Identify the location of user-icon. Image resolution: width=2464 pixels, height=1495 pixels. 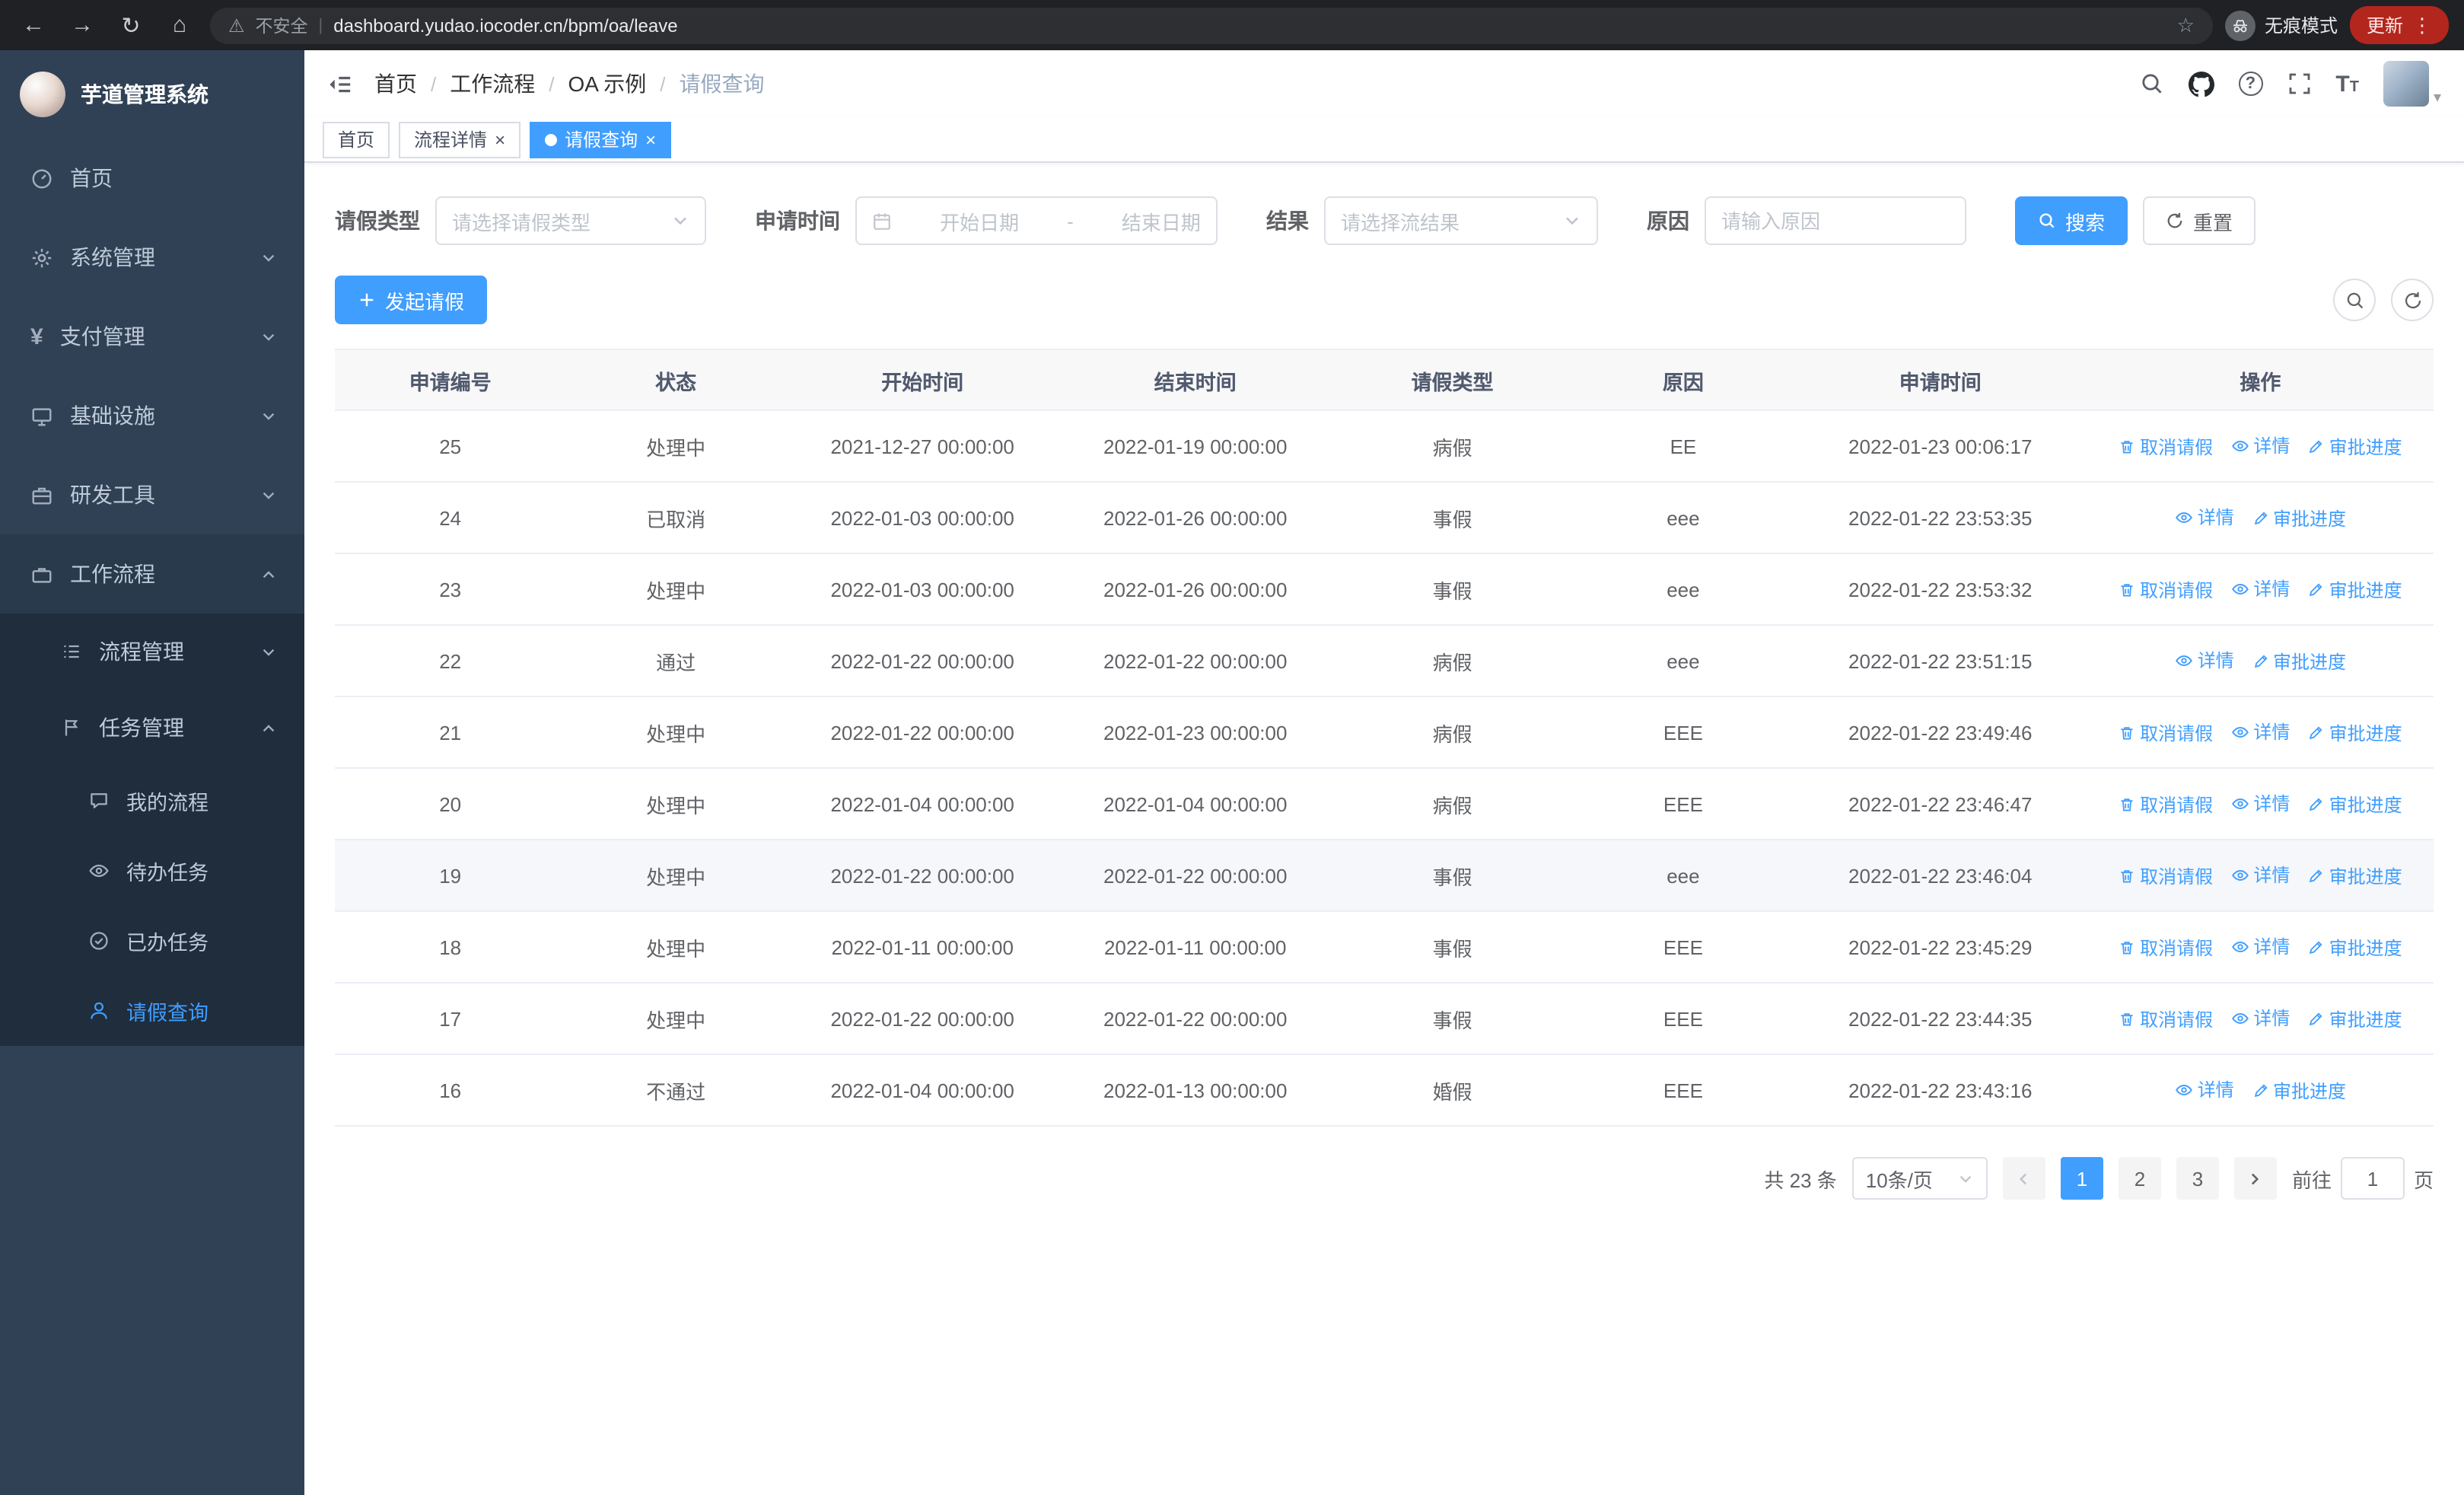
(99, 1011).